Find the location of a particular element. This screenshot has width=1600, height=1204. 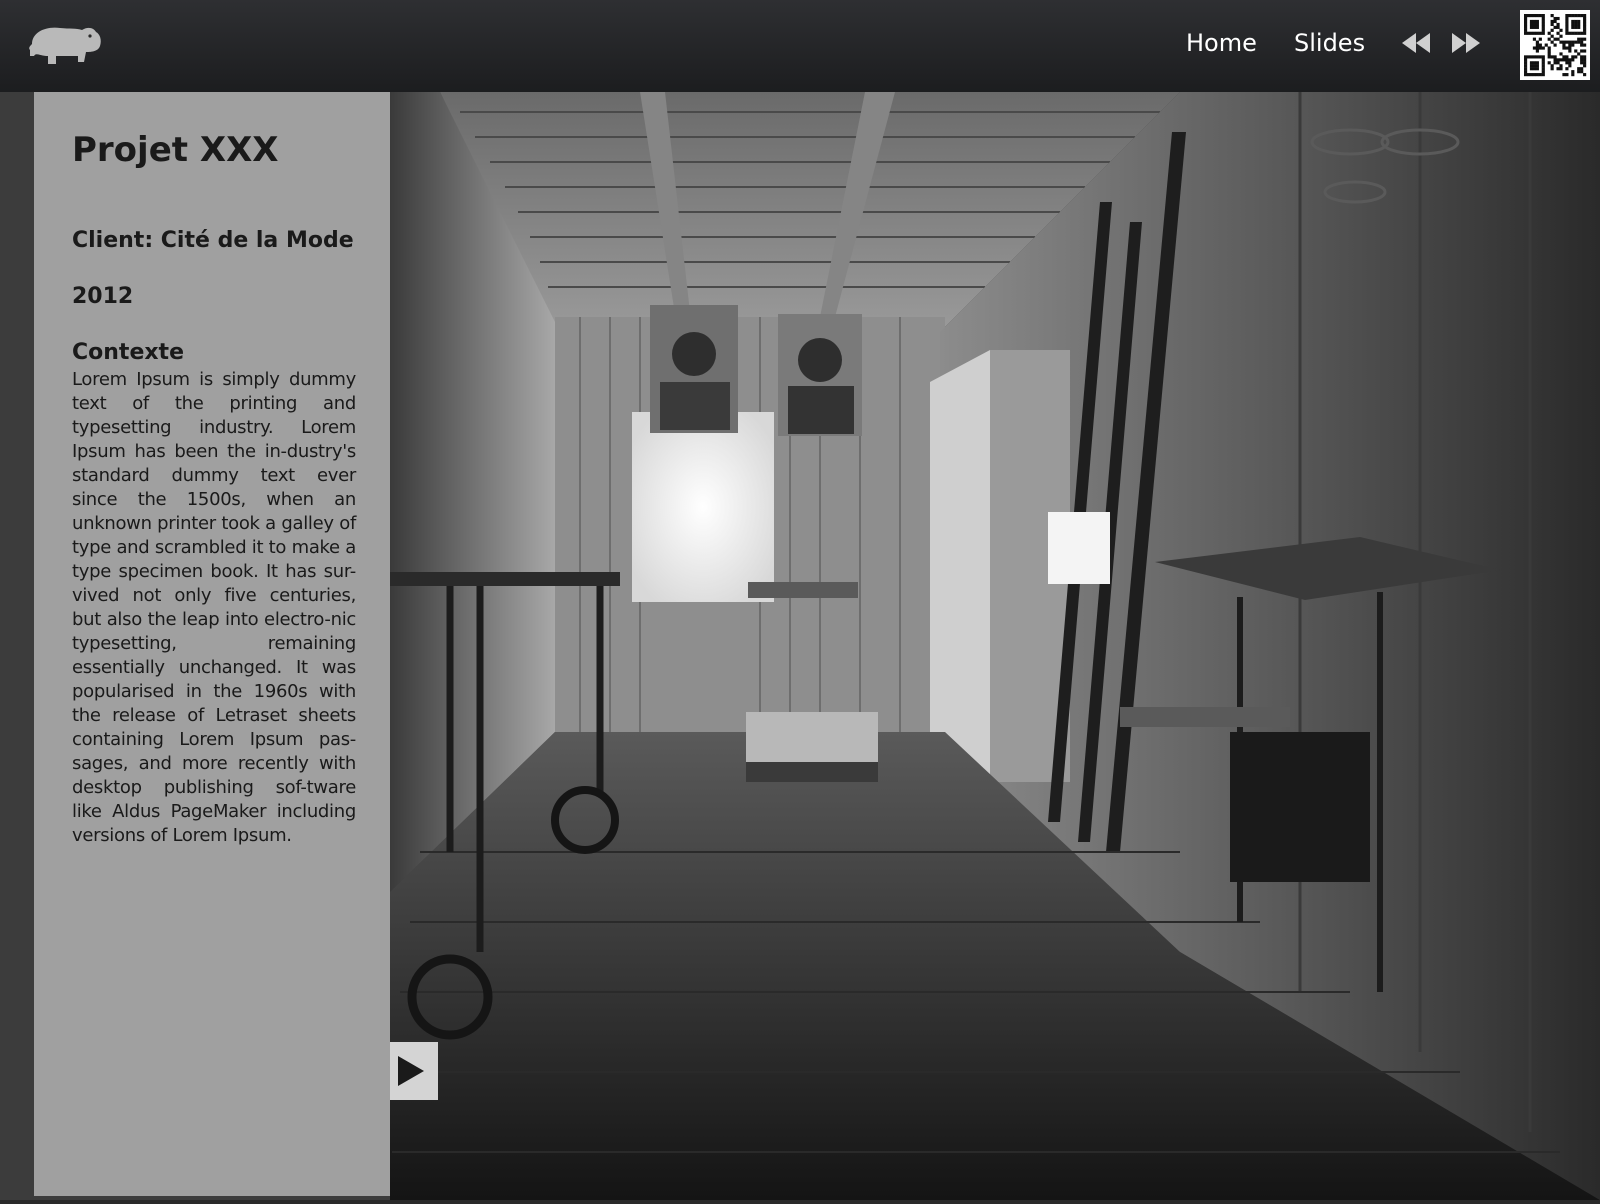

hippo-icon is located at coordinates (64, 47).